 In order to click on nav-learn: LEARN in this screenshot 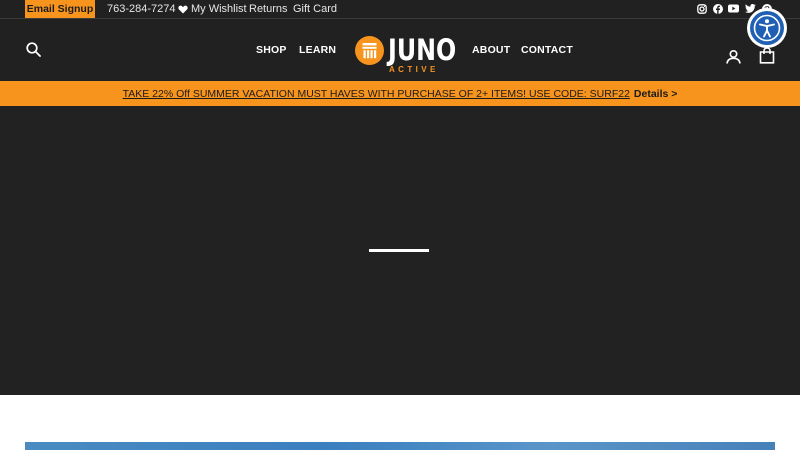, I will do `click(317, 50)`.